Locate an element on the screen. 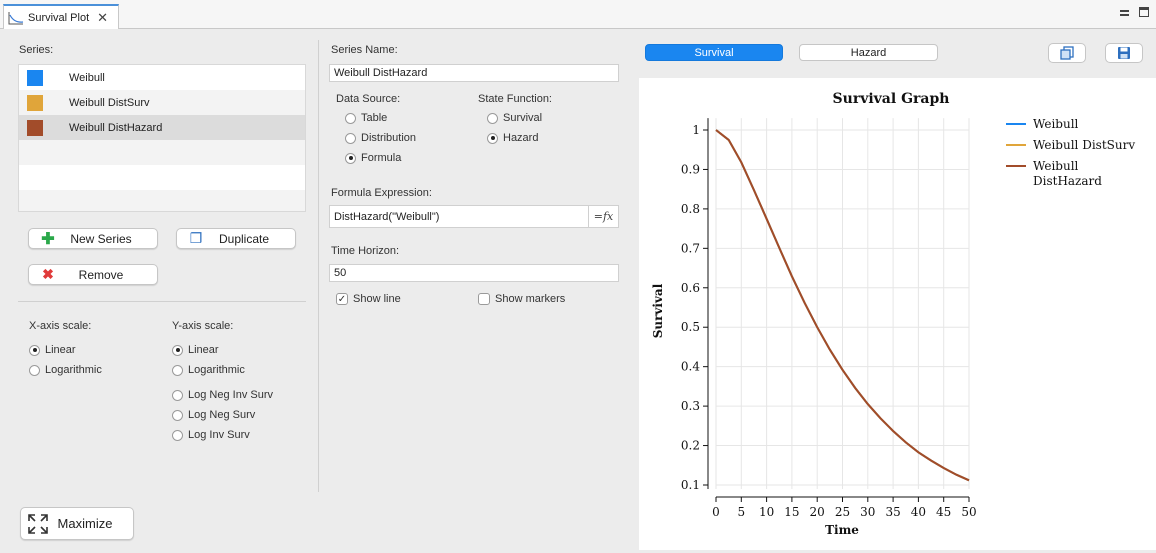 This screenshot has height=553, width=1156. panel-divider is located at coordinates (318, 266).